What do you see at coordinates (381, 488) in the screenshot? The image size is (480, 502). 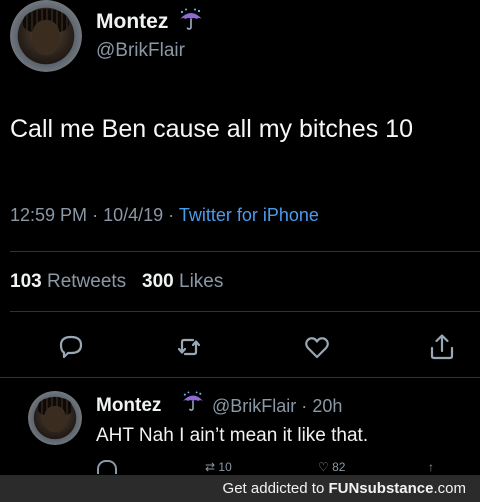 I see `watermark-brand: FUNsubstance` at bounding box center [381, 488].